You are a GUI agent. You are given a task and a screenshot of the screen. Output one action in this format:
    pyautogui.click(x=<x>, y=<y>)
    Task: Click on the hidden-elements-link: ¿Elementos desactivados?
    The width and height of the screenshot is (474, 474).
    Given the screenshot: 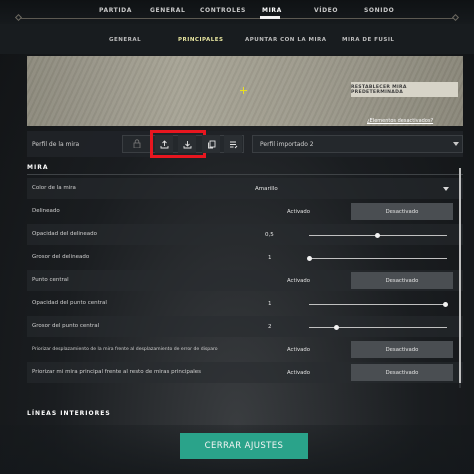 What is the action you would take?
    pyautogui.click(x=400, y=121)
    